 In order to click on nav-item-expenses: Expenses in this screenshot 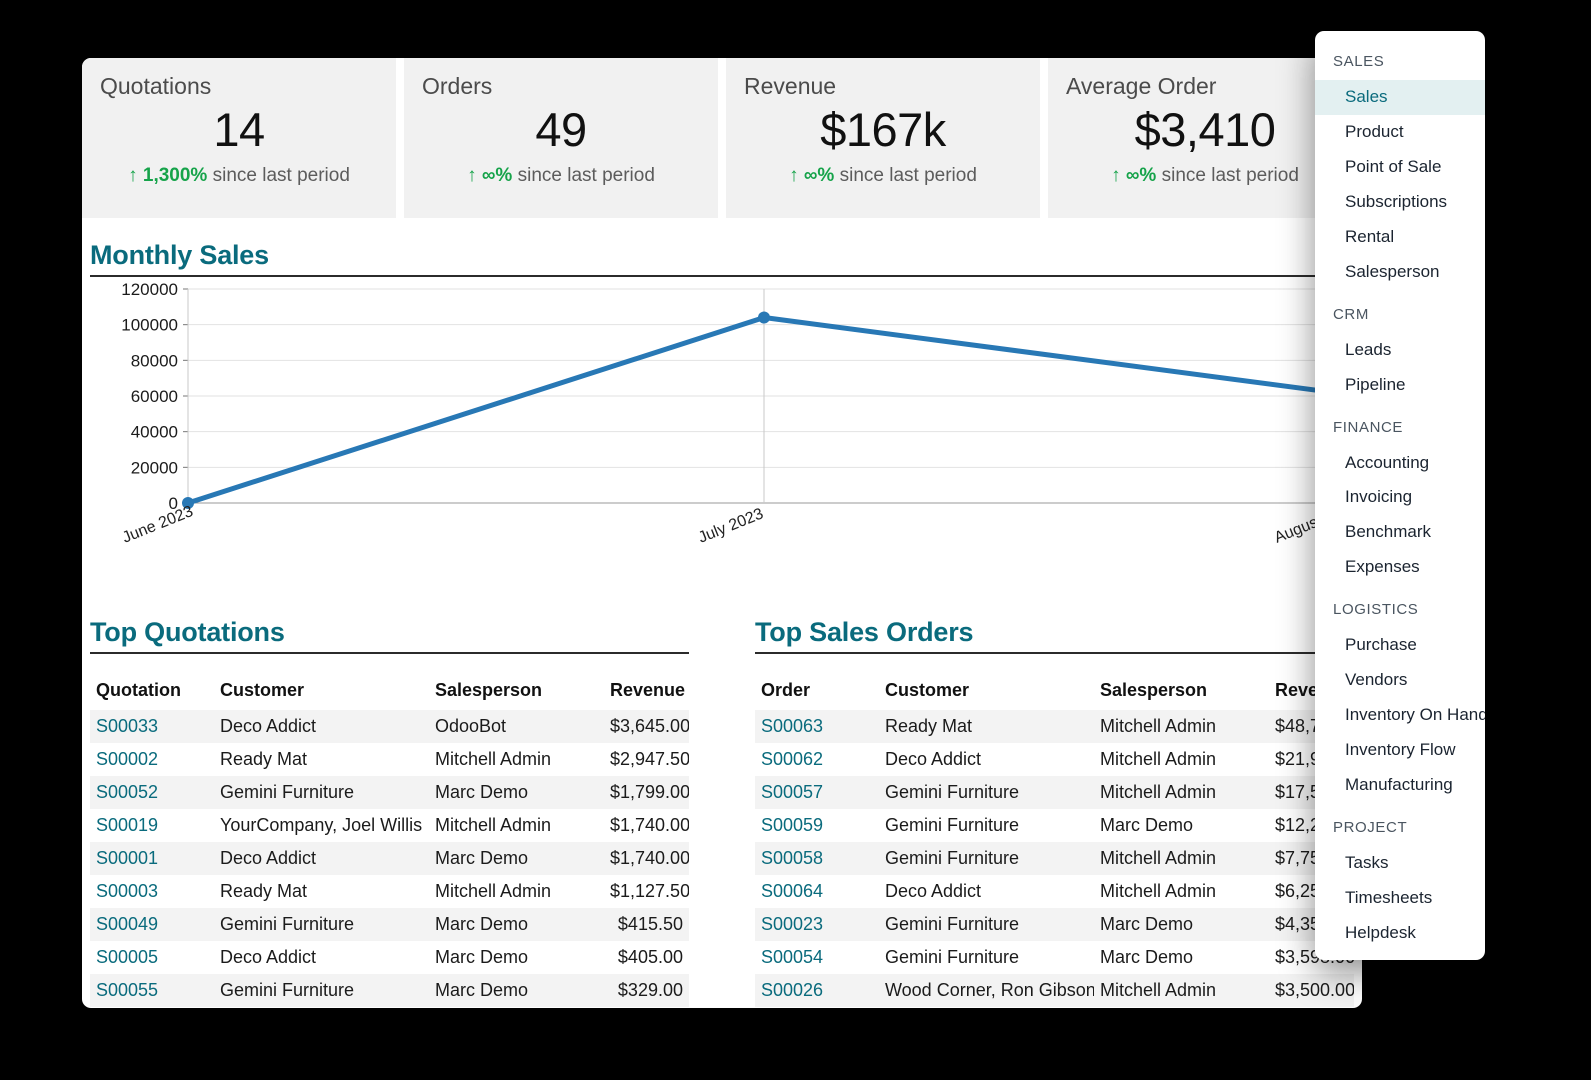, I will do `click(1400, 567)`.